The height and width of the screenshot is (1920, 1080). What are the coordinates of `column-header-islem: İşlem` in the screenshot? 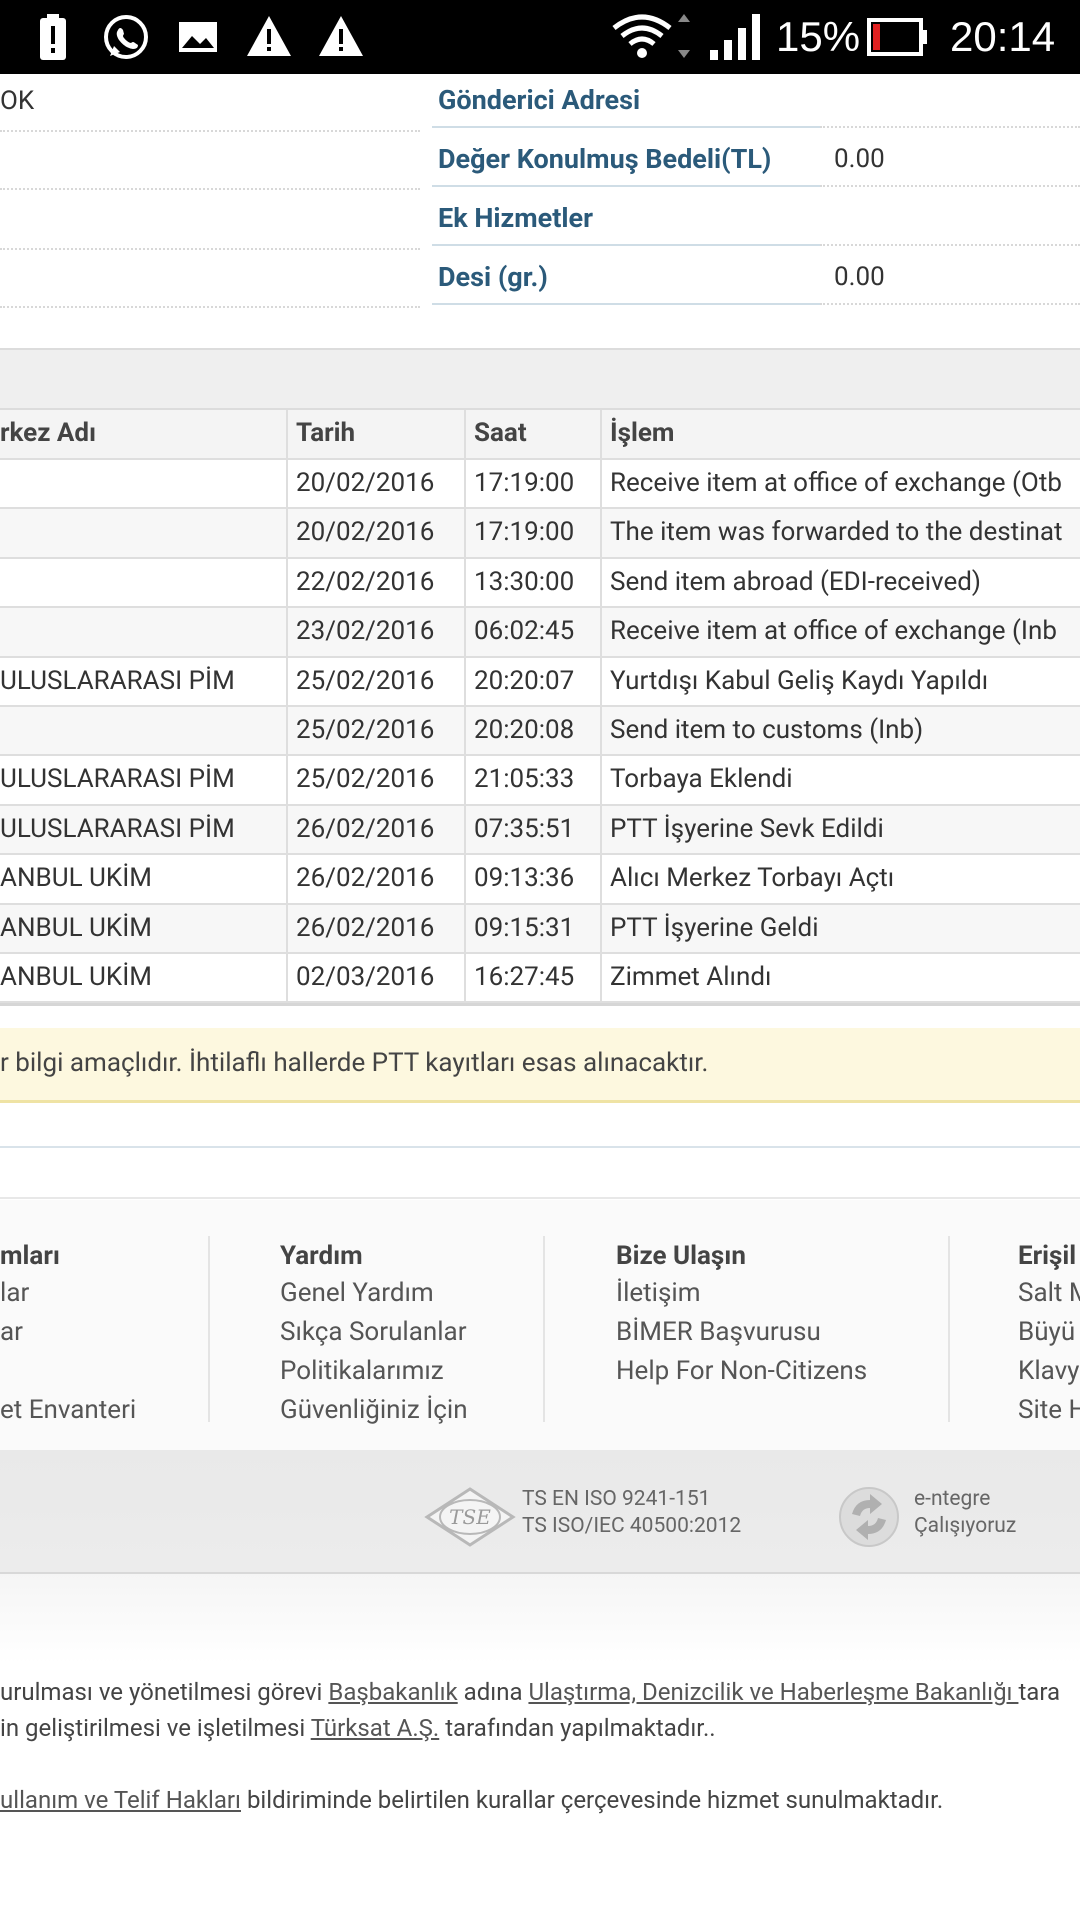 It's located at (642, 433).